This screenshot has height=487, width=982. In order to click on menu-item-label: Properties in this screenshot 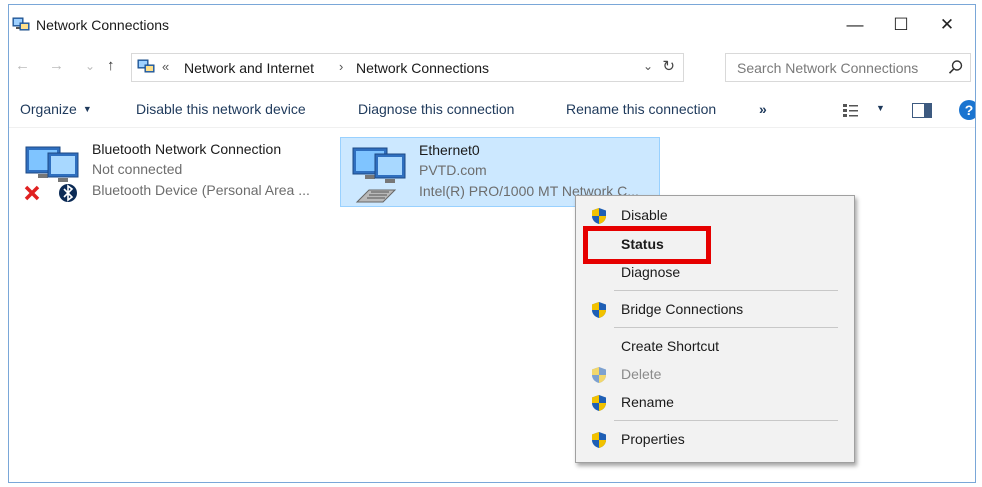, I will do `click(653, 439)`.